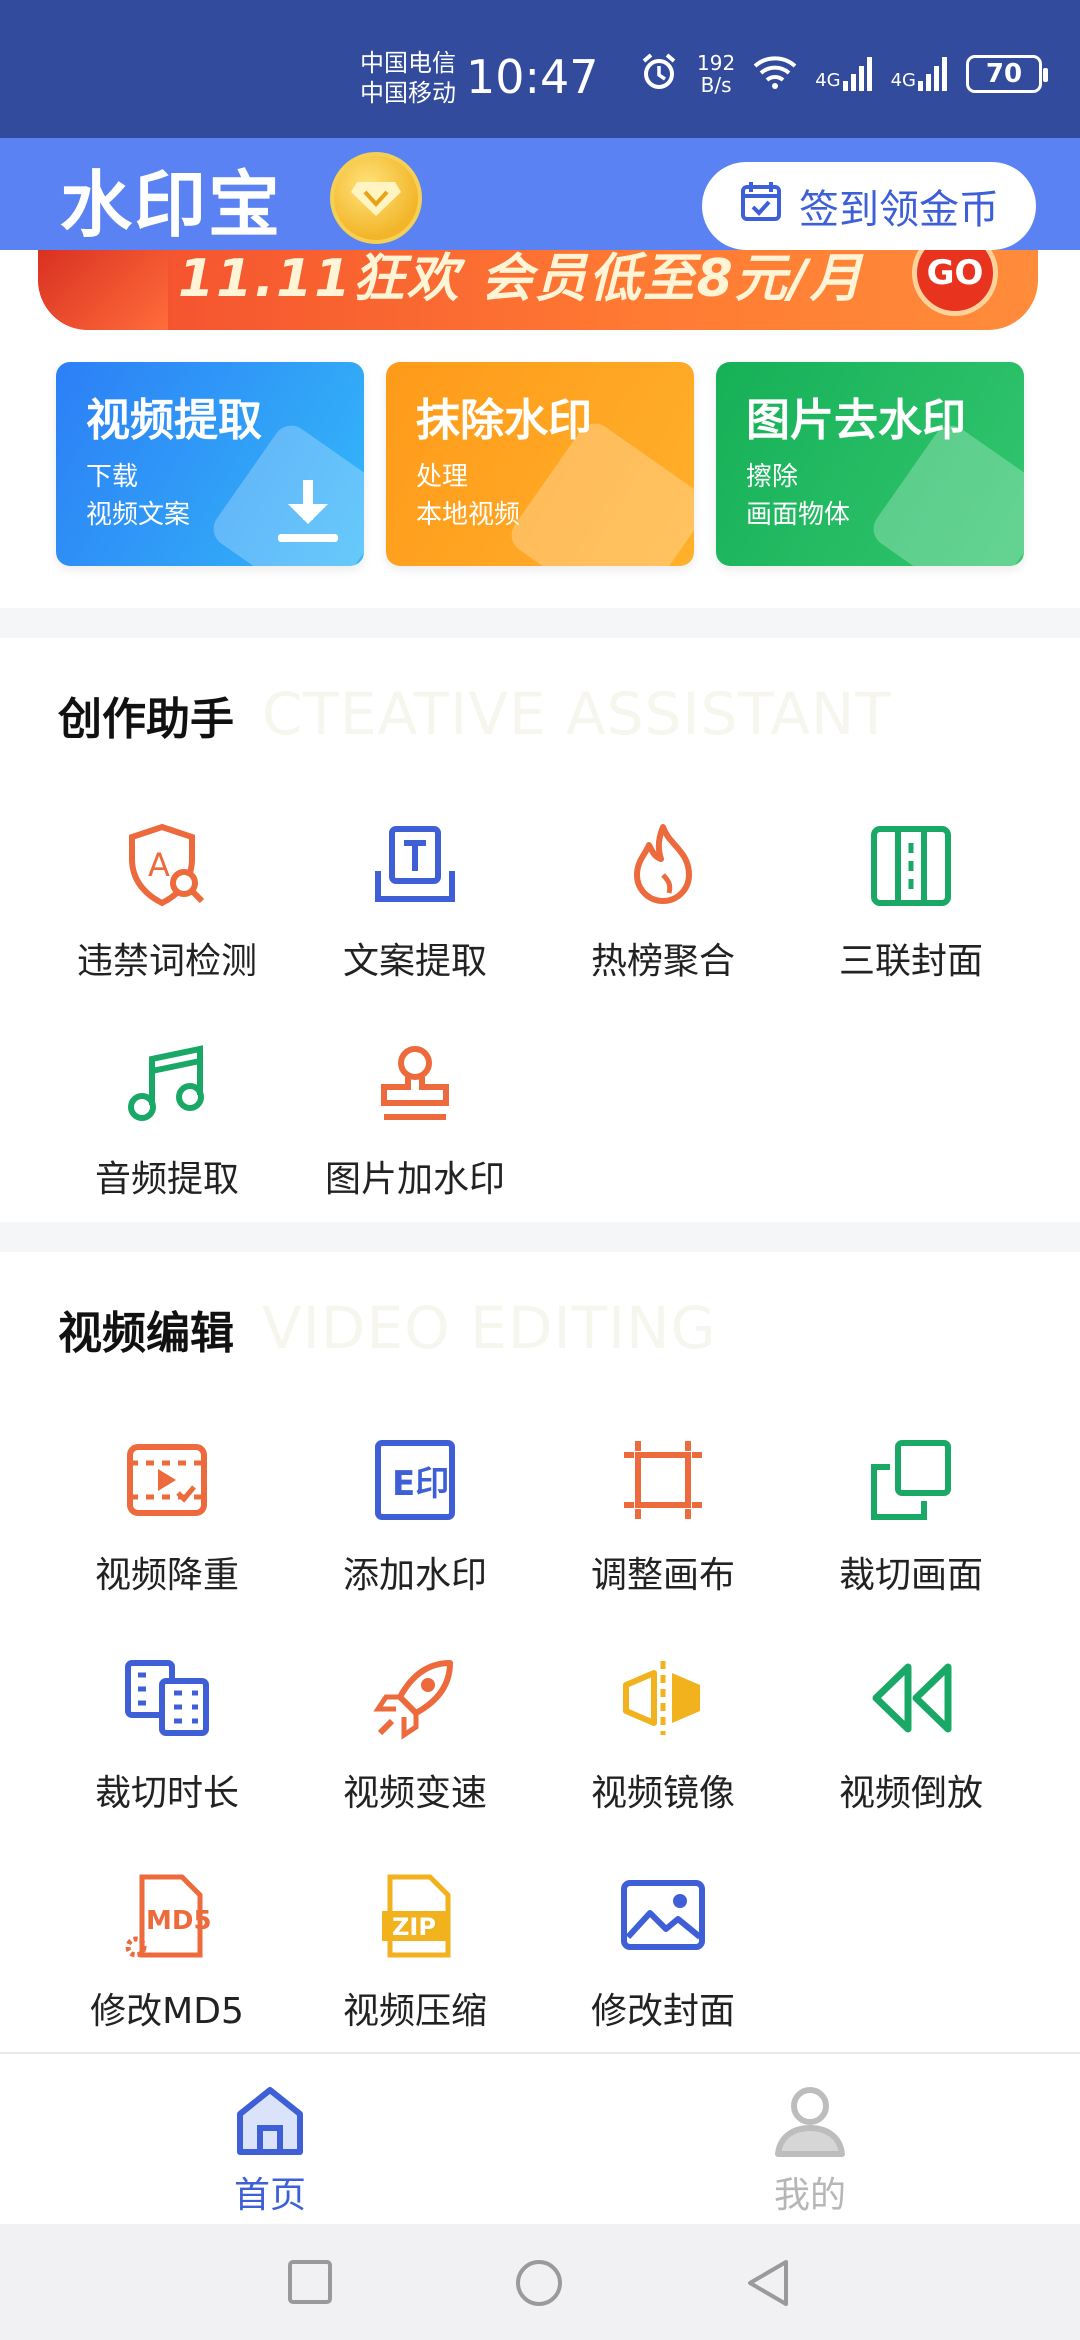  I want to click on system-nav-bar, so click(540, 2282).